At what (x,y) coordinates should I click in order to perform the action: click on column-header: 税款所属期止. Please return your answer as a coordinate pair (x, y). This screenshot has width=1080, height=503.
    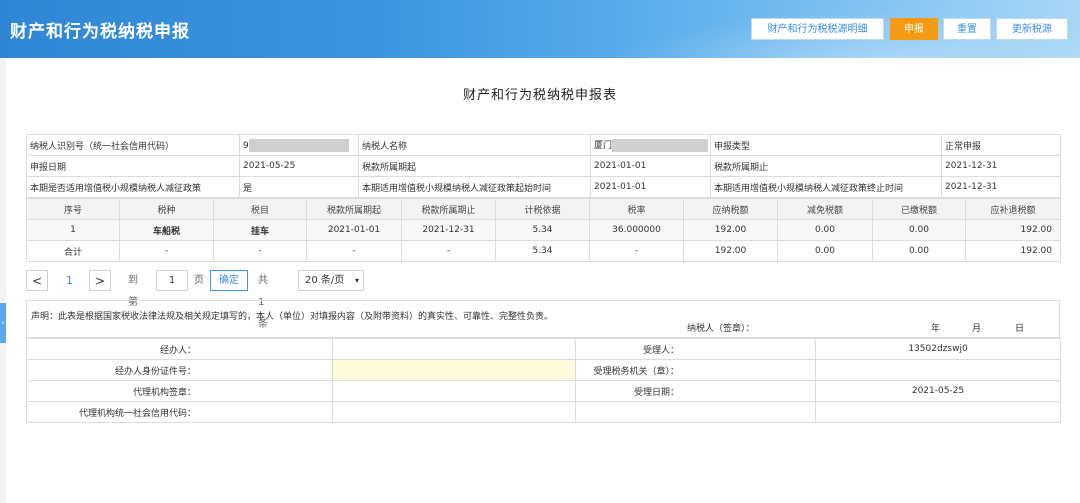
    Looking at the image, I should click on (448, 209).